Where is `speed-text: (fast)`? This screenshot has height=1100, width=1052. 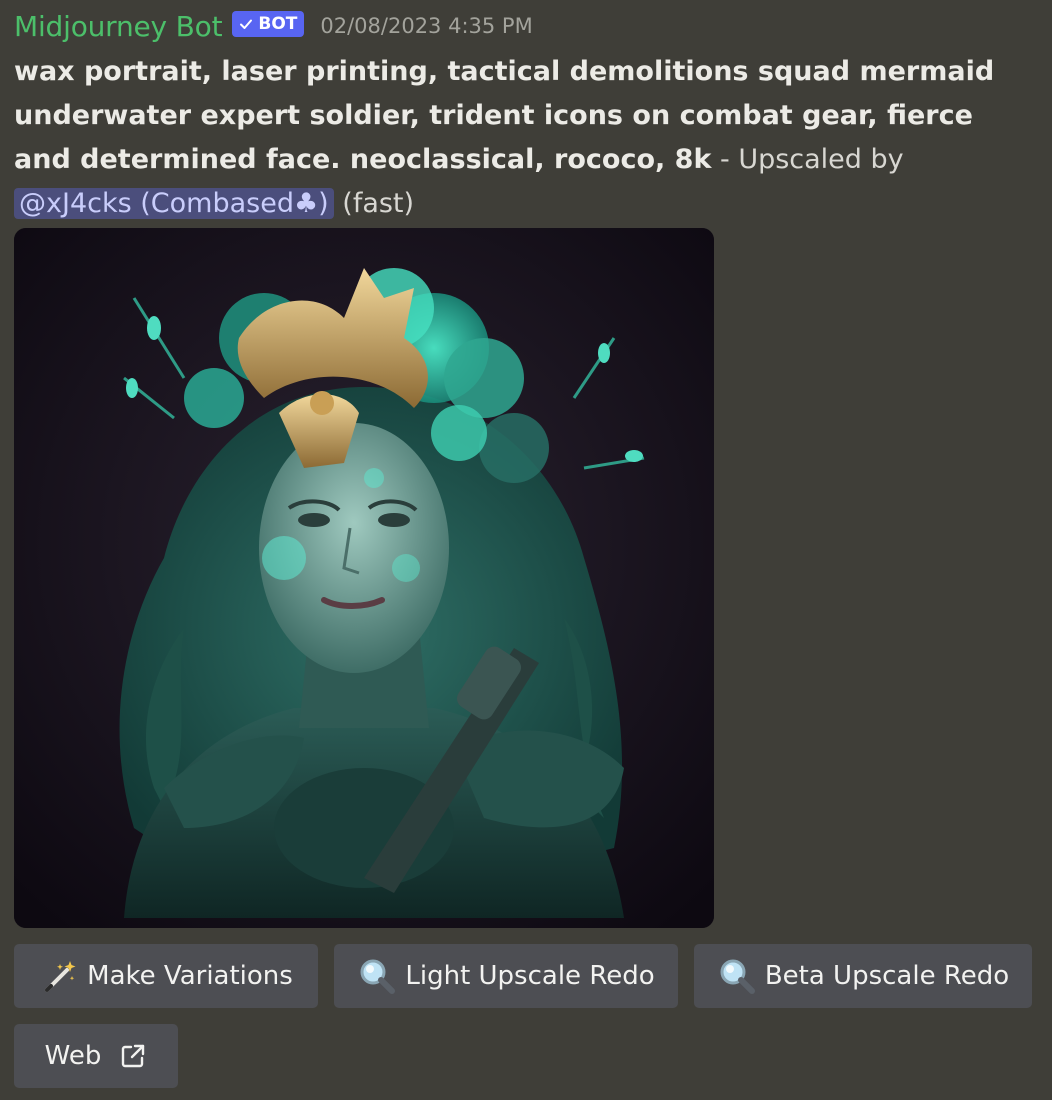
speed-text: (fast) is located at coordinates (374, 203).